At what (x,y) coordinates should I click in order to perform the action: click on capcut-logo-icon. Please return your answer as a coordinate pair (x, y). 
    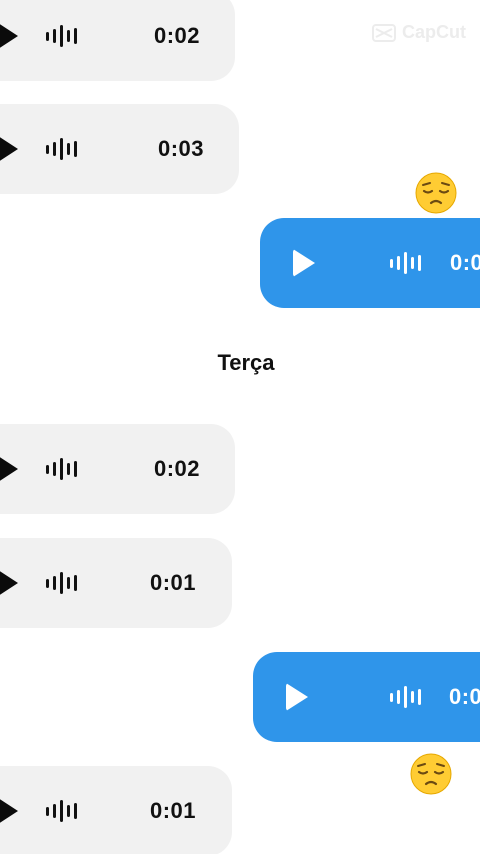
    Looking at the image, I should click on (384, 32).